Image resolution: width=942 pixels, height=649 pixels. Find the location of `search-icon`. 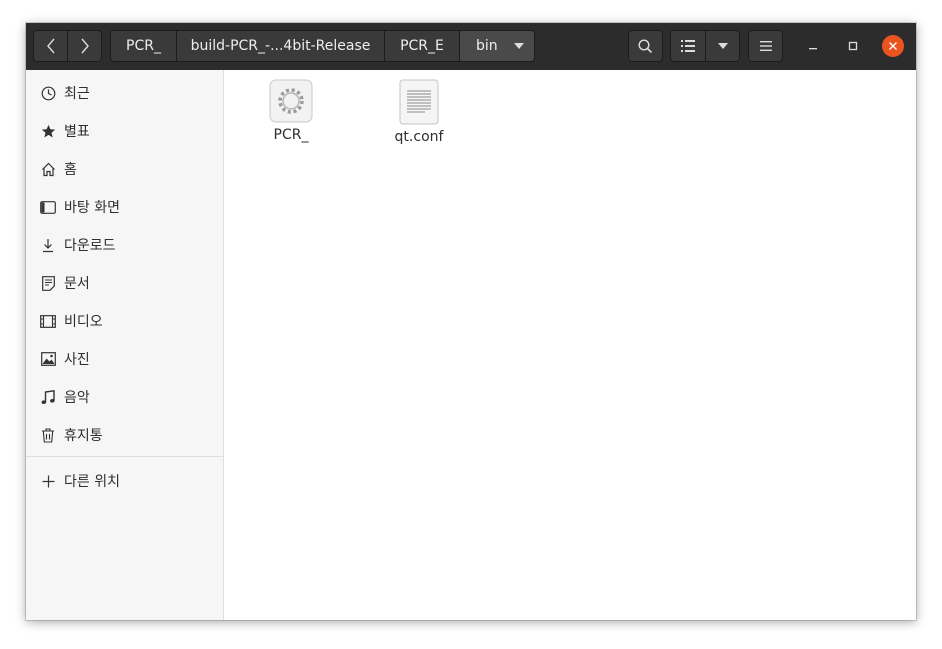

search-icon is located at coordinates (645, 45).